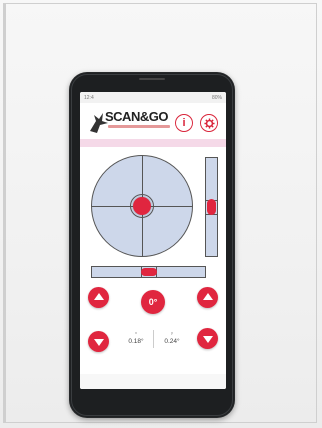 This screenshot has width=322, height=428. I want to click on info-icon: i, so click(184, 123).